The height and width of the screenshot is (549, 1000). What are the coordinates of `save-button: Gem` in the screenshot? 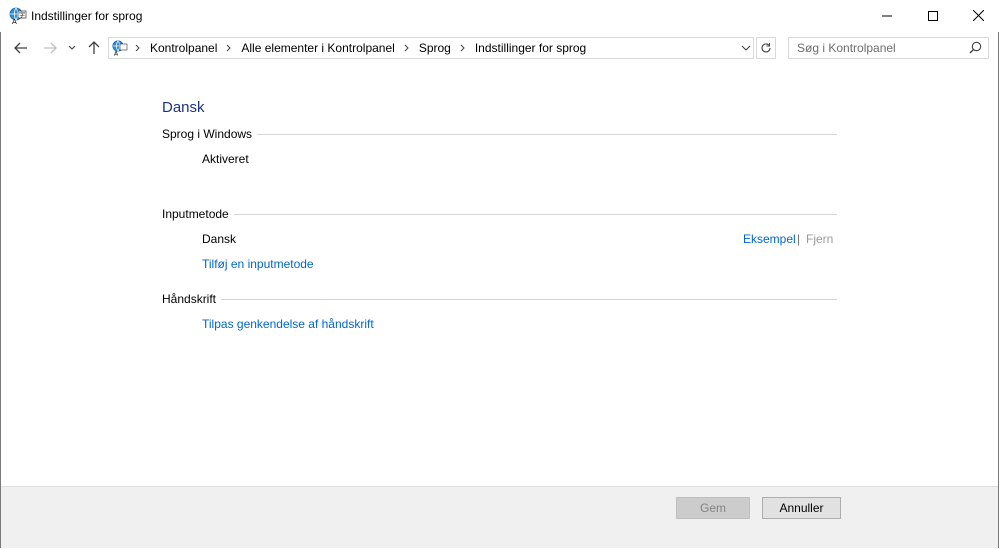 It's located at (713, 508).